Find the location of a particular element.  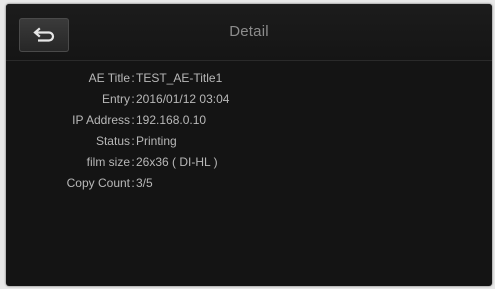

page-title: Detail is located at coordinates (249, 31).